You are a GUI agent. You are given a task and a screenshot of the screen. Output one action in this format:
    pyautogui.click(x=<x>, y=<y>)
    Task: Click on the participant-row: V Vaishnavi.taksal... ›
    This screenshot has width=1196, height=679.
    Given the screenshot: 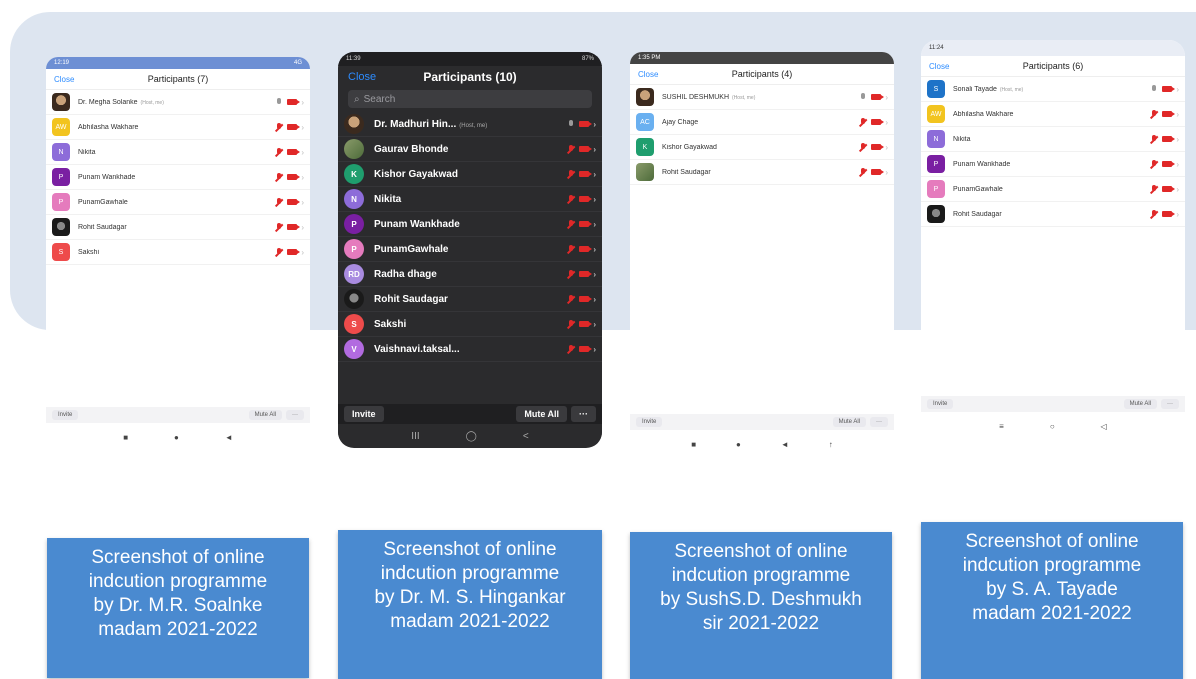 What is the action you would take?
    pyautogui.click(x=470, y=349)
    